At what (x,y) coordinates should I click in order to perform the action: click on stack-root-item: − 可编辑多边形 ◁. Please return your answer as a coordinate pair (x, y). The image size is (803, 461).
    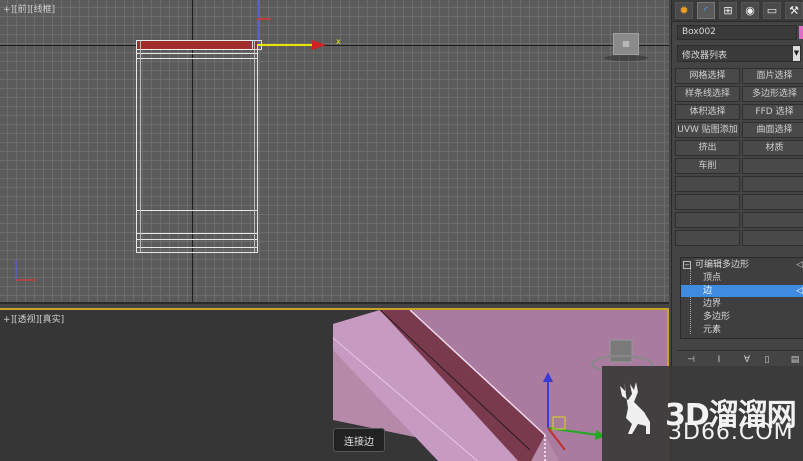
    Looking at the image, I should click on (742, 265).